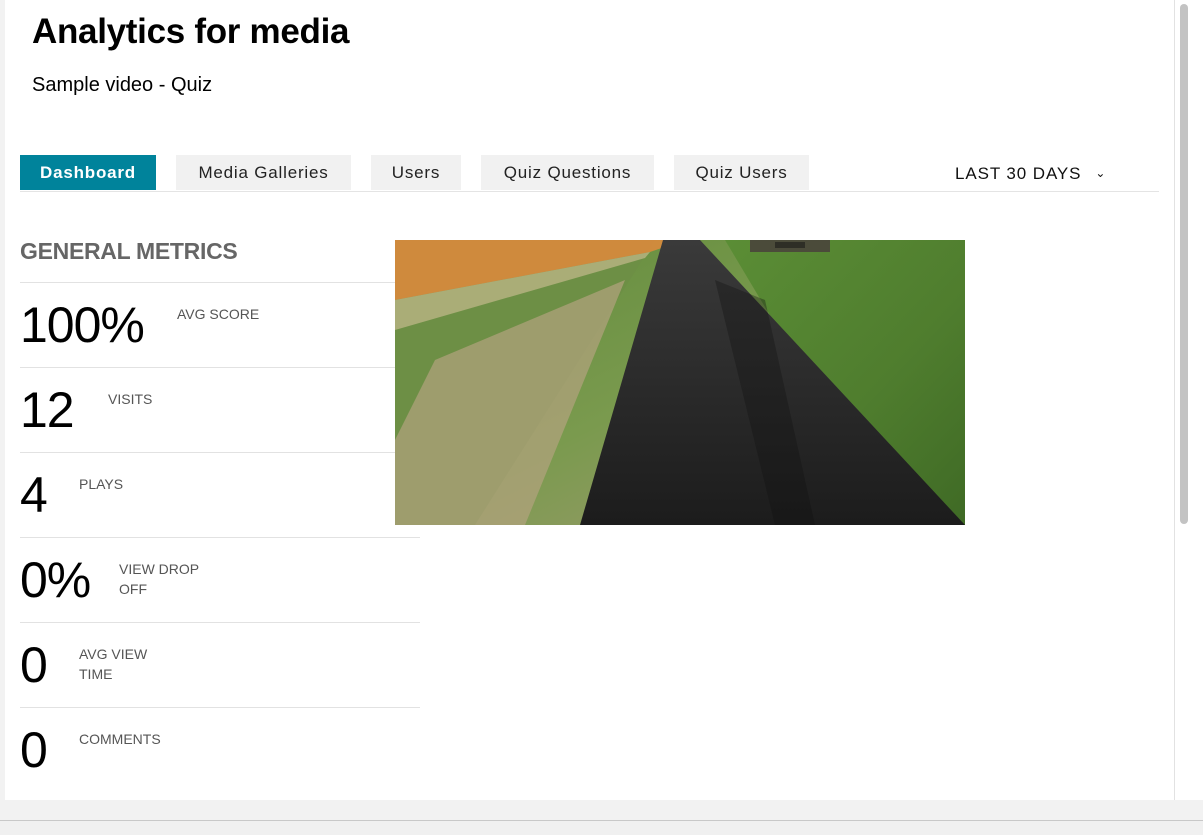  Describe the element at coordinates (120, 739) in the screenshot. I see `metric-label: COMMENTS` at that location.